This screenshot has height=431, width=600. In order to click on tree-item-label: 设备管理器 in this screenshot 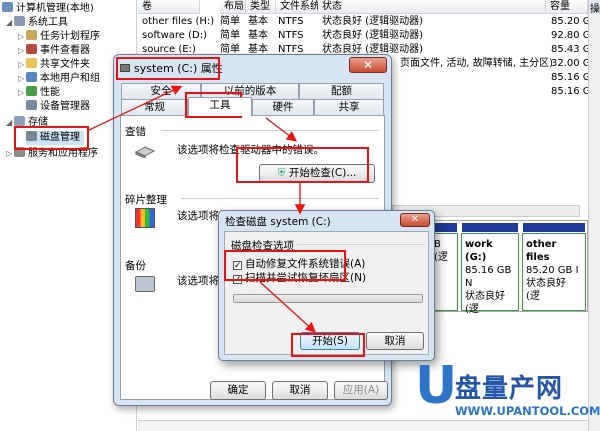, I will do `click(65, 106)`.